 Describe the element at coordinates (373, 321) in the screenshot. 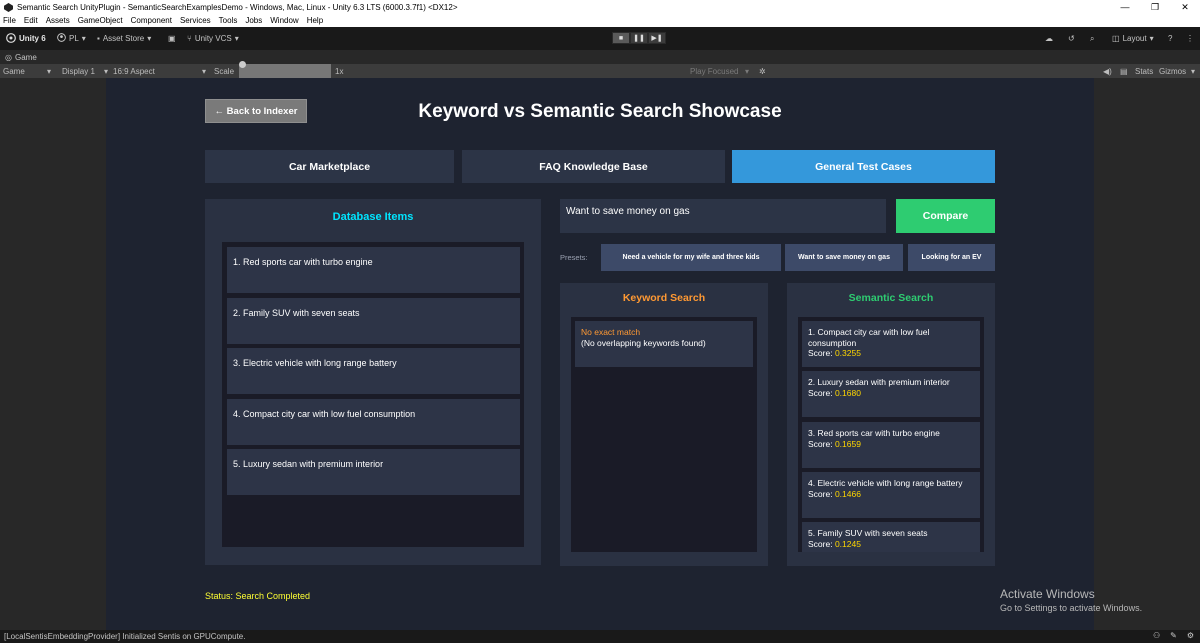

I see `database-item: 2. Family SUV with seven seats` at that location.